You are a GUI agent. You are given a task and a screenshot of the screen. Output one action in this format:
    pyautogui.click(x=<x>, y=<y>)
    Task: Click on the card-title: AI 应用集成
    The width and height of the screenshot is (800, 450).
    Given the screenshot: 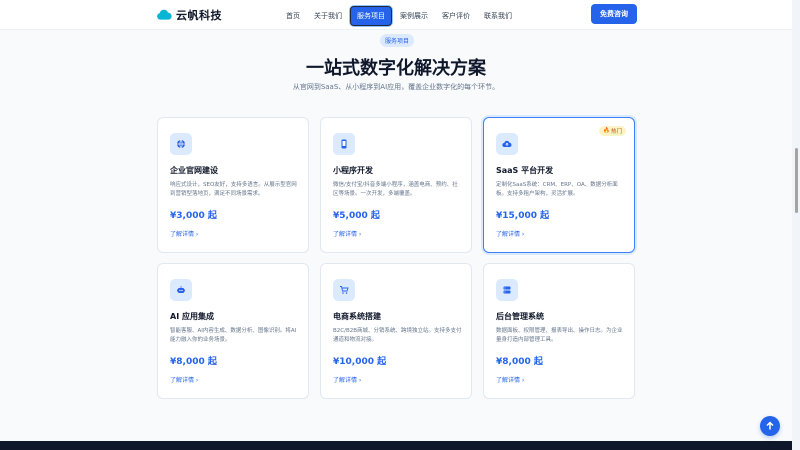 What is the action you would take?
    pyautogui.click(x=192, y=316)
    